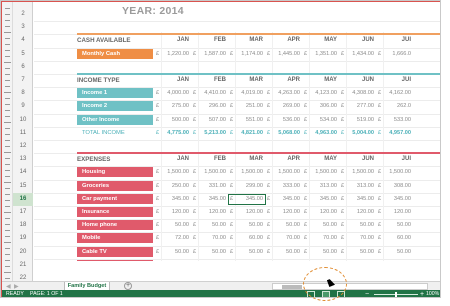  What do you see at coordinates (212, 186) in the screenshot?
I see `cell-value: 331.00` at bounding box center [212, 186].